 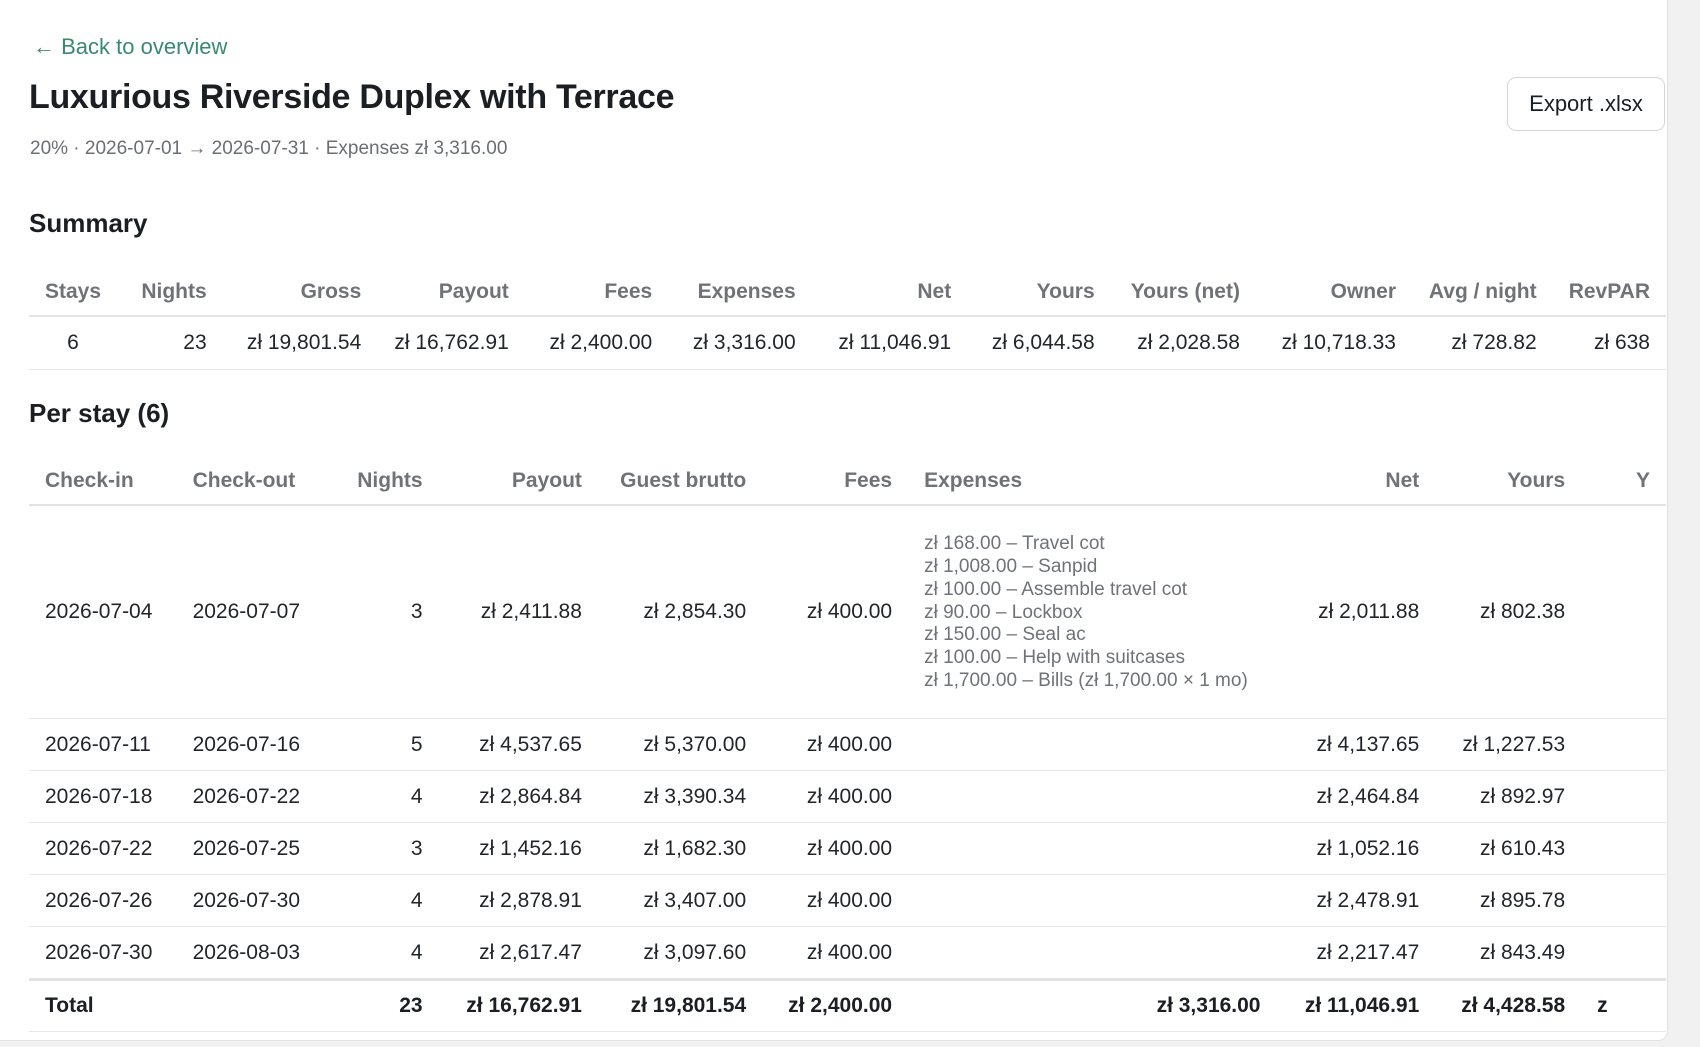 What do you see at coordinates (416, 744) in the screenshot?
I see `cell-nights: 5` at bounding box center [416, 744].